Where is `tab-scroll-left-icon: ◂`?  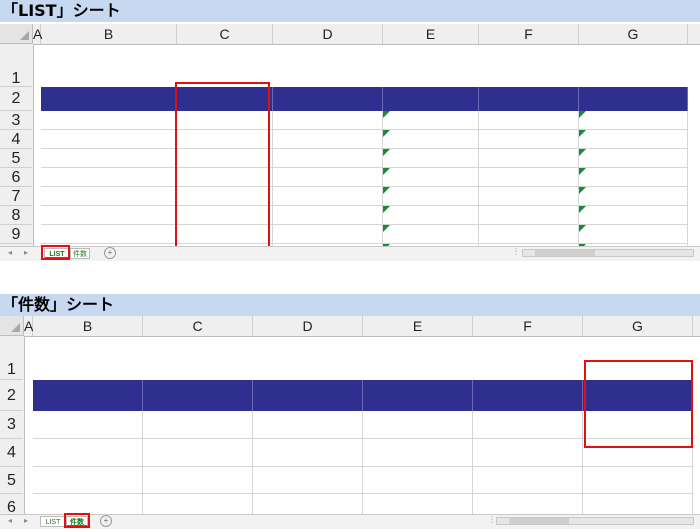 tab-scroll-left-icon: ◂ is located at coordinates (10, 252).